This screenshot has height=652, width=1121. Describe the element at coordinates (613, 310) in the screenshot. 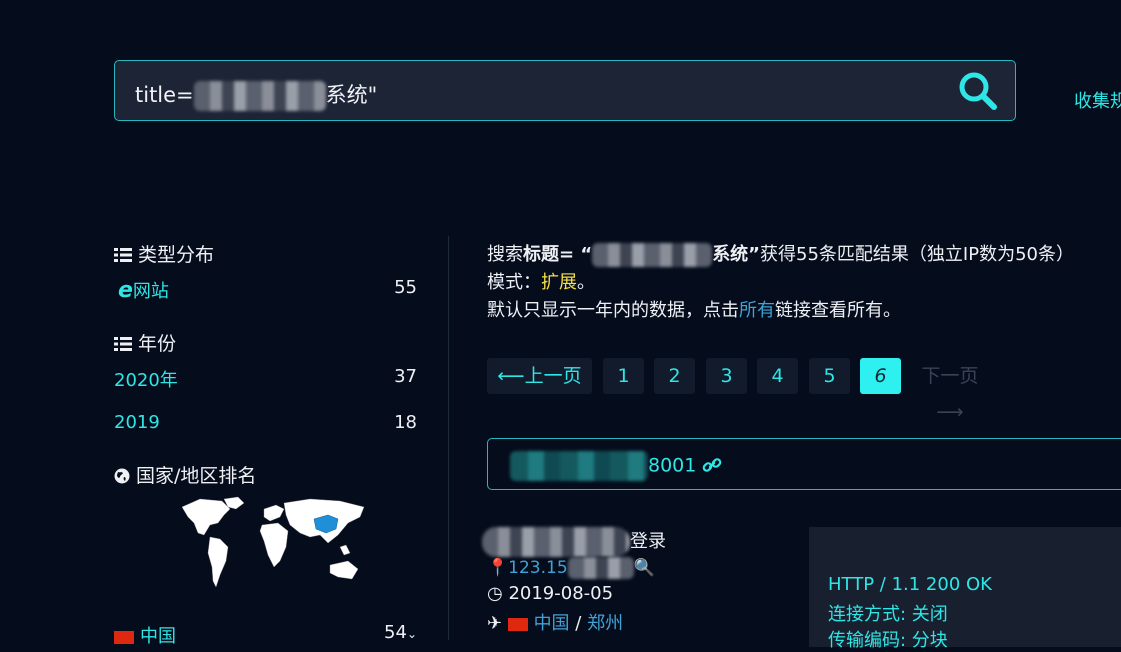

I see `note-prefix: 默认只显示一年内的数据，点击` at that location.